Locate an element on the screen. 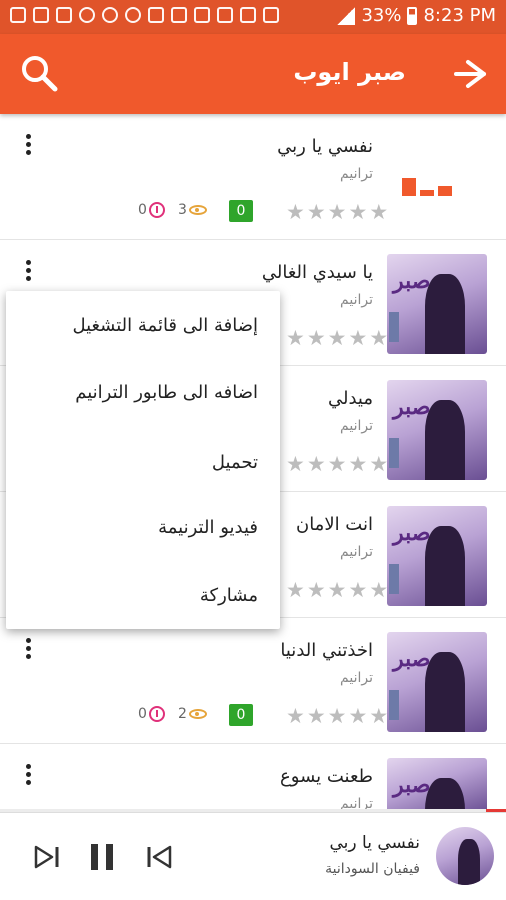 This screenshot has height=900, width=506. back-arrow-icon is located at coordinates (470, 74).